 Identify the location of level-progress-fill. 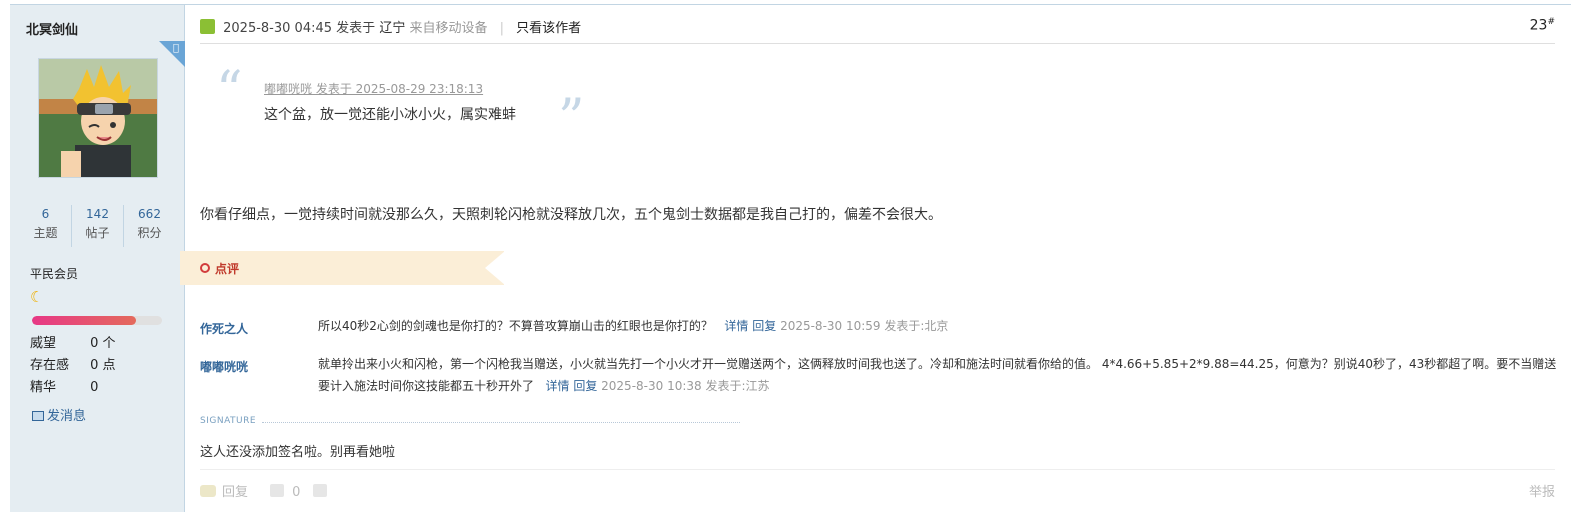
(84, 320).